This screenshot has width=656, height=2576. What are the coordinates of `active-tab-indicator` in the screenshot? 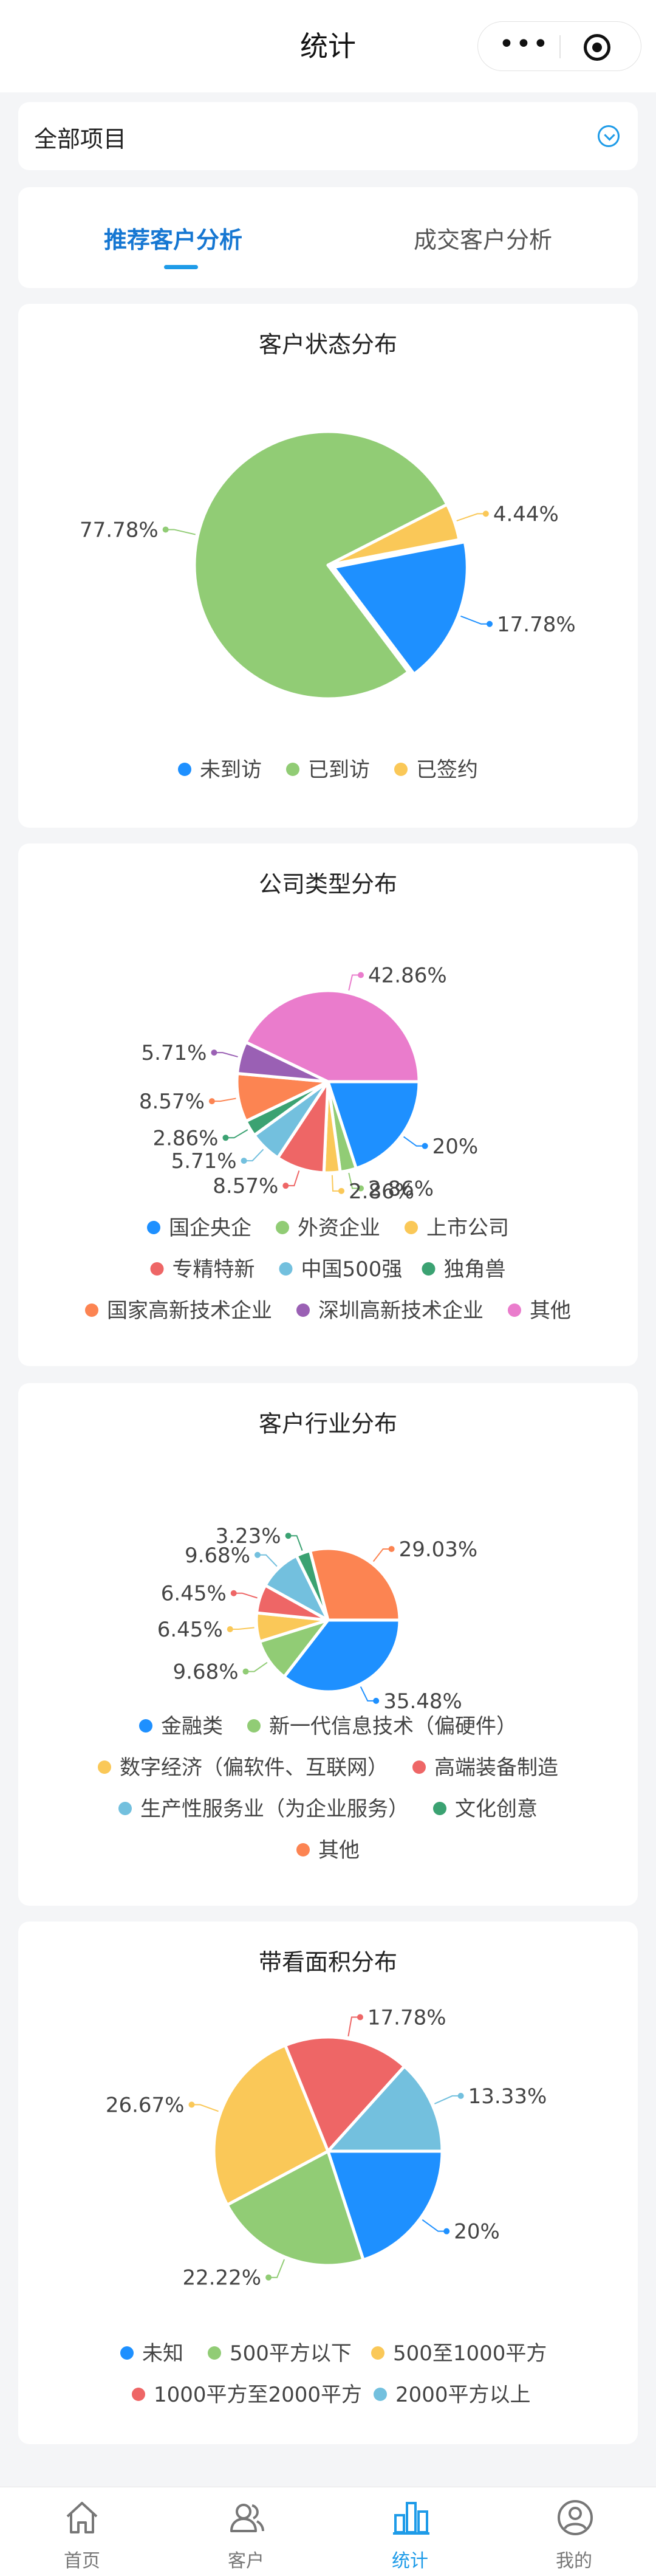 It's located at (181, 267).